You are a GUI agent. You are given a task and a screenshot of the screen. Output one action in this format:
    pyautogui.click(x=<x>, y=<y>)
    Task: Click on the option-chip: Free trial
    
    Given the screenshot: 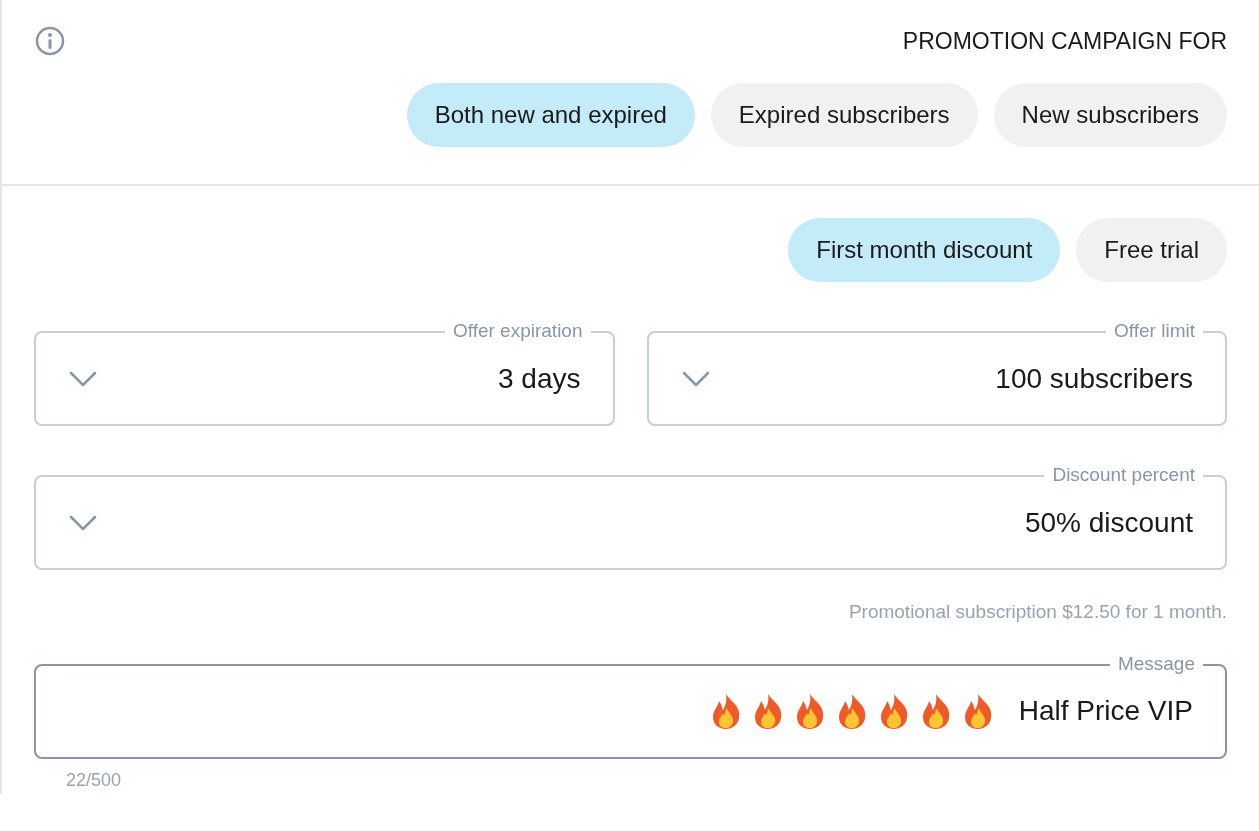 What is the action you would take?
    pyautogui.click(x=1151, y=250)
    